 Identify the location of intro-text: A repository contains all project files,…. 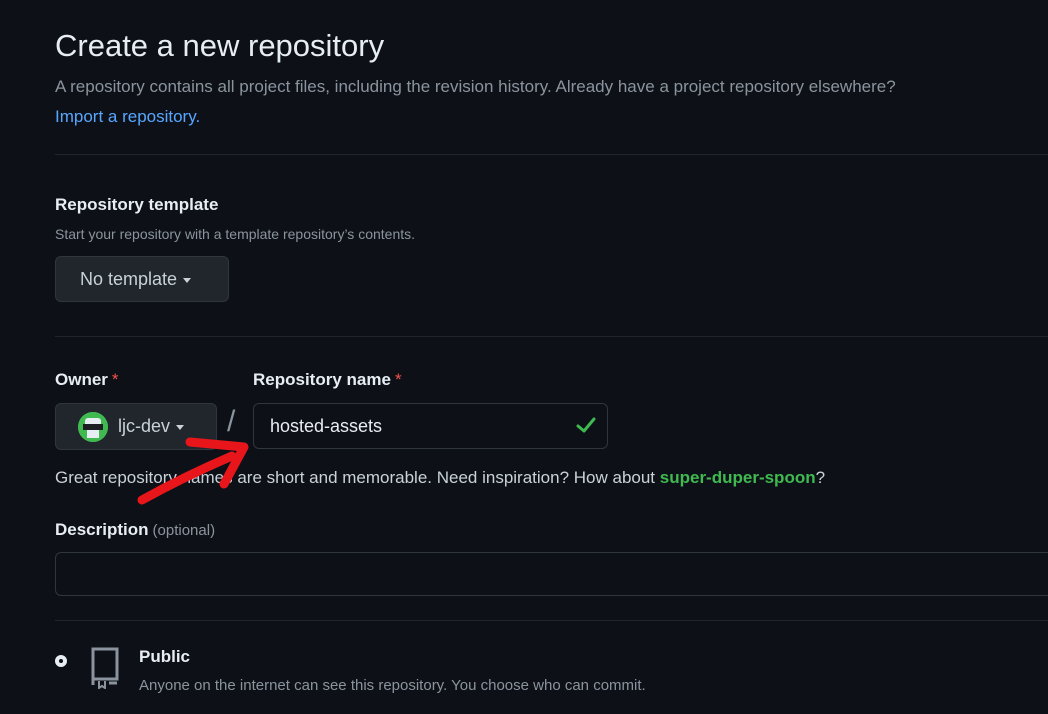
(475, 86).